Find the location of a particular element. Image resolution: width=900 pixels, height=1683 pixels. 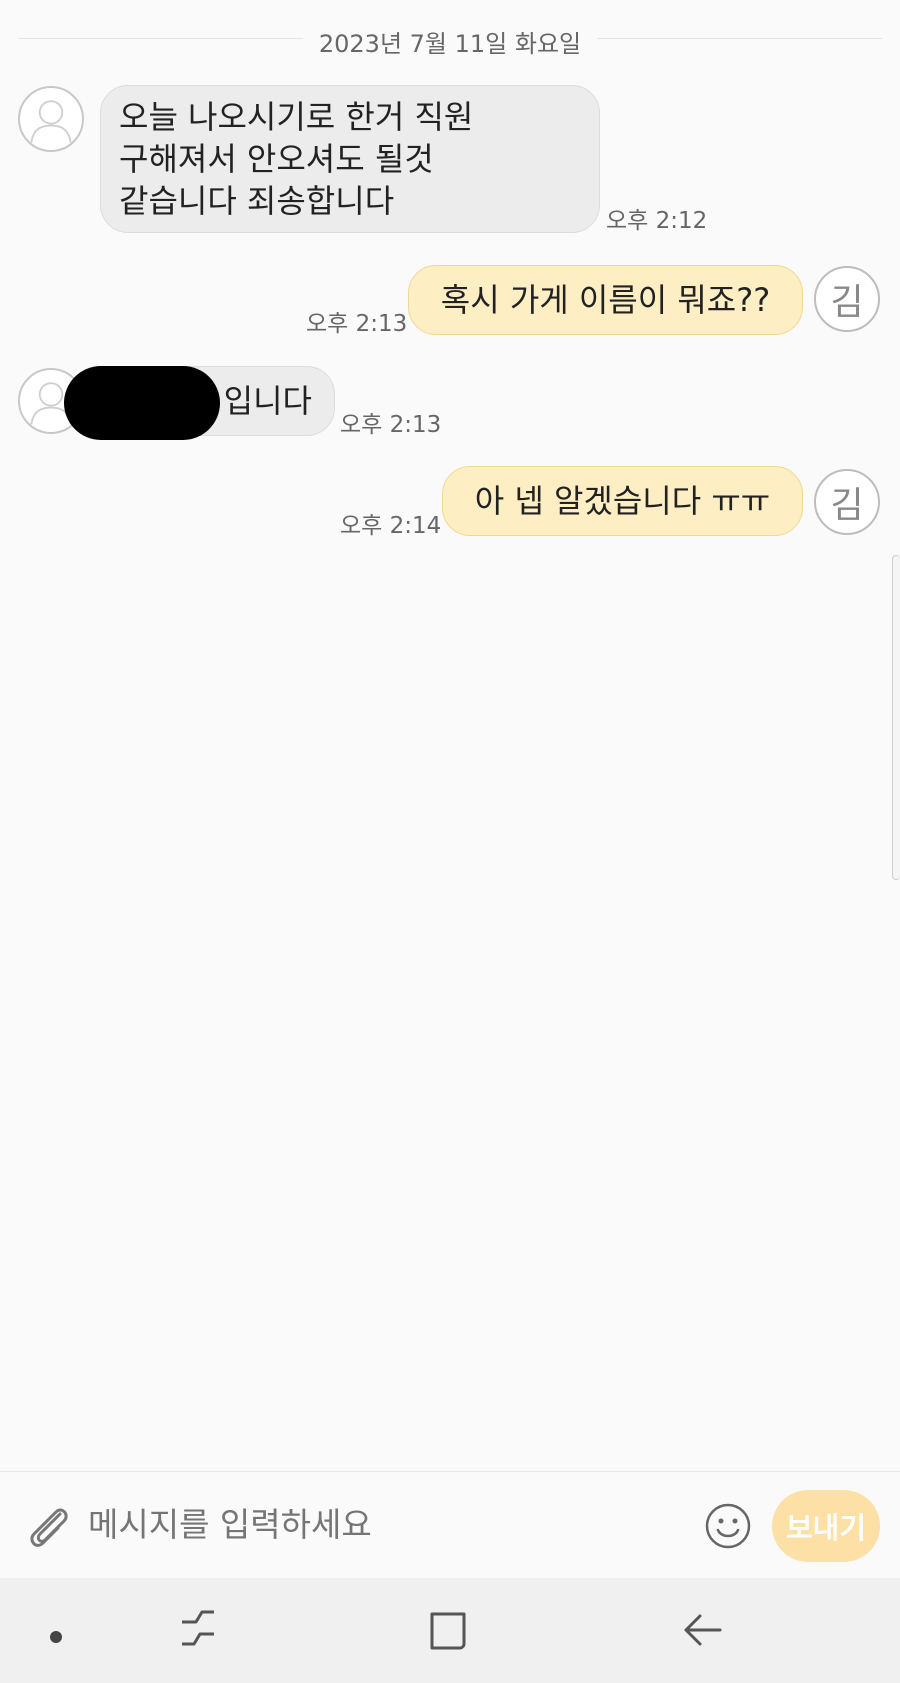

back-icon is located at coordinates (702, 1632).